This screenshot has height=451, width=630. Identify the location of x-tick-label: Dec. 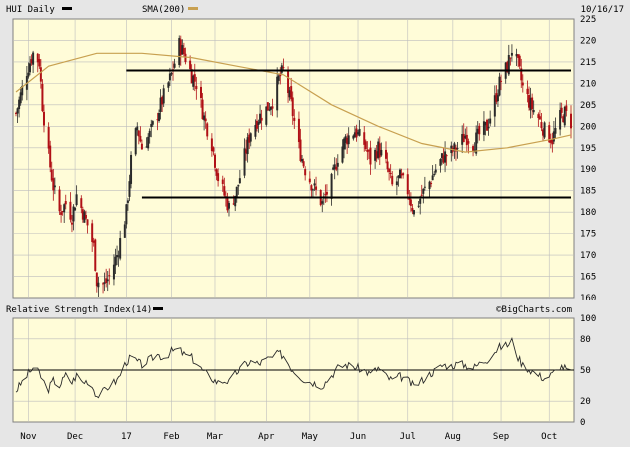
(75, 437).